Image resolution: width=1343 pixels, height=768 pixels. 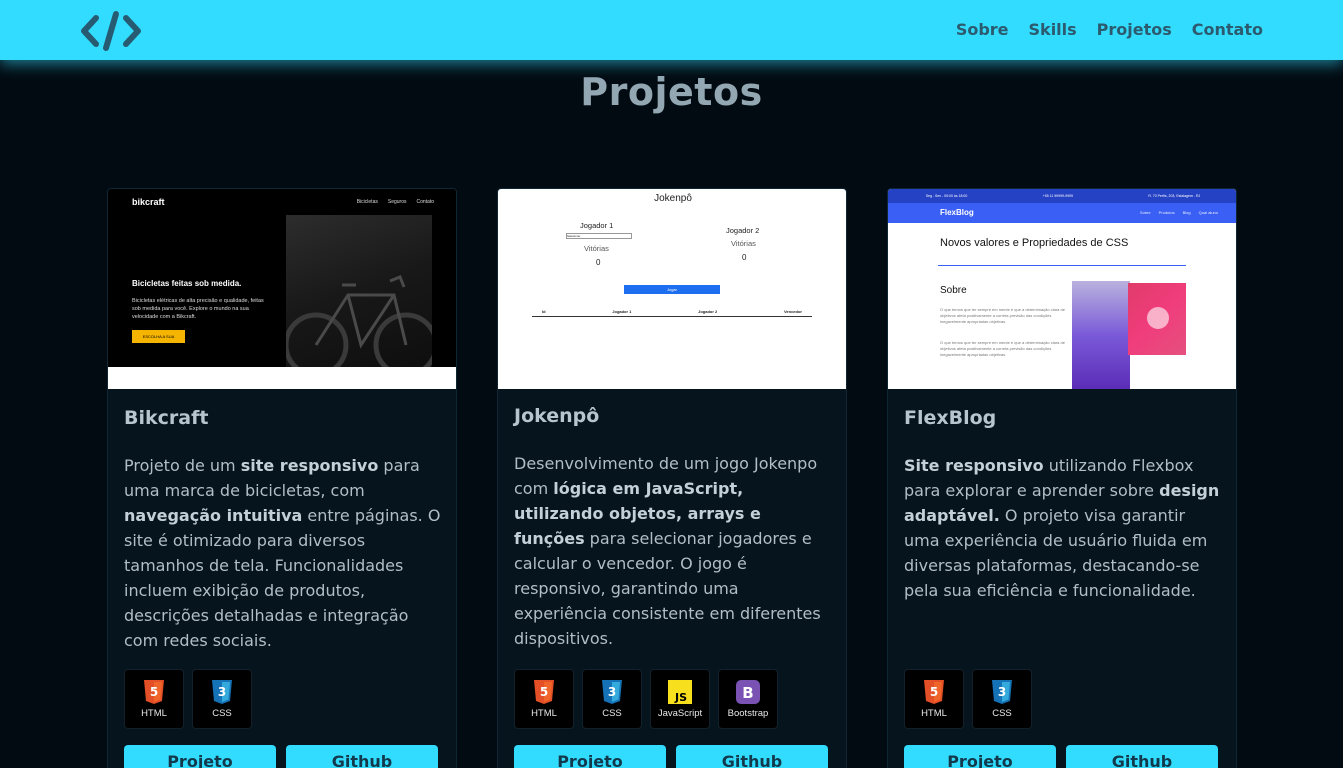 What do you see at coordinates (1178, 212) in the screenshot?
I see `thumb-nav: Sobre Produtos Blog Qual aluno` at bounding box center [1178, 212].